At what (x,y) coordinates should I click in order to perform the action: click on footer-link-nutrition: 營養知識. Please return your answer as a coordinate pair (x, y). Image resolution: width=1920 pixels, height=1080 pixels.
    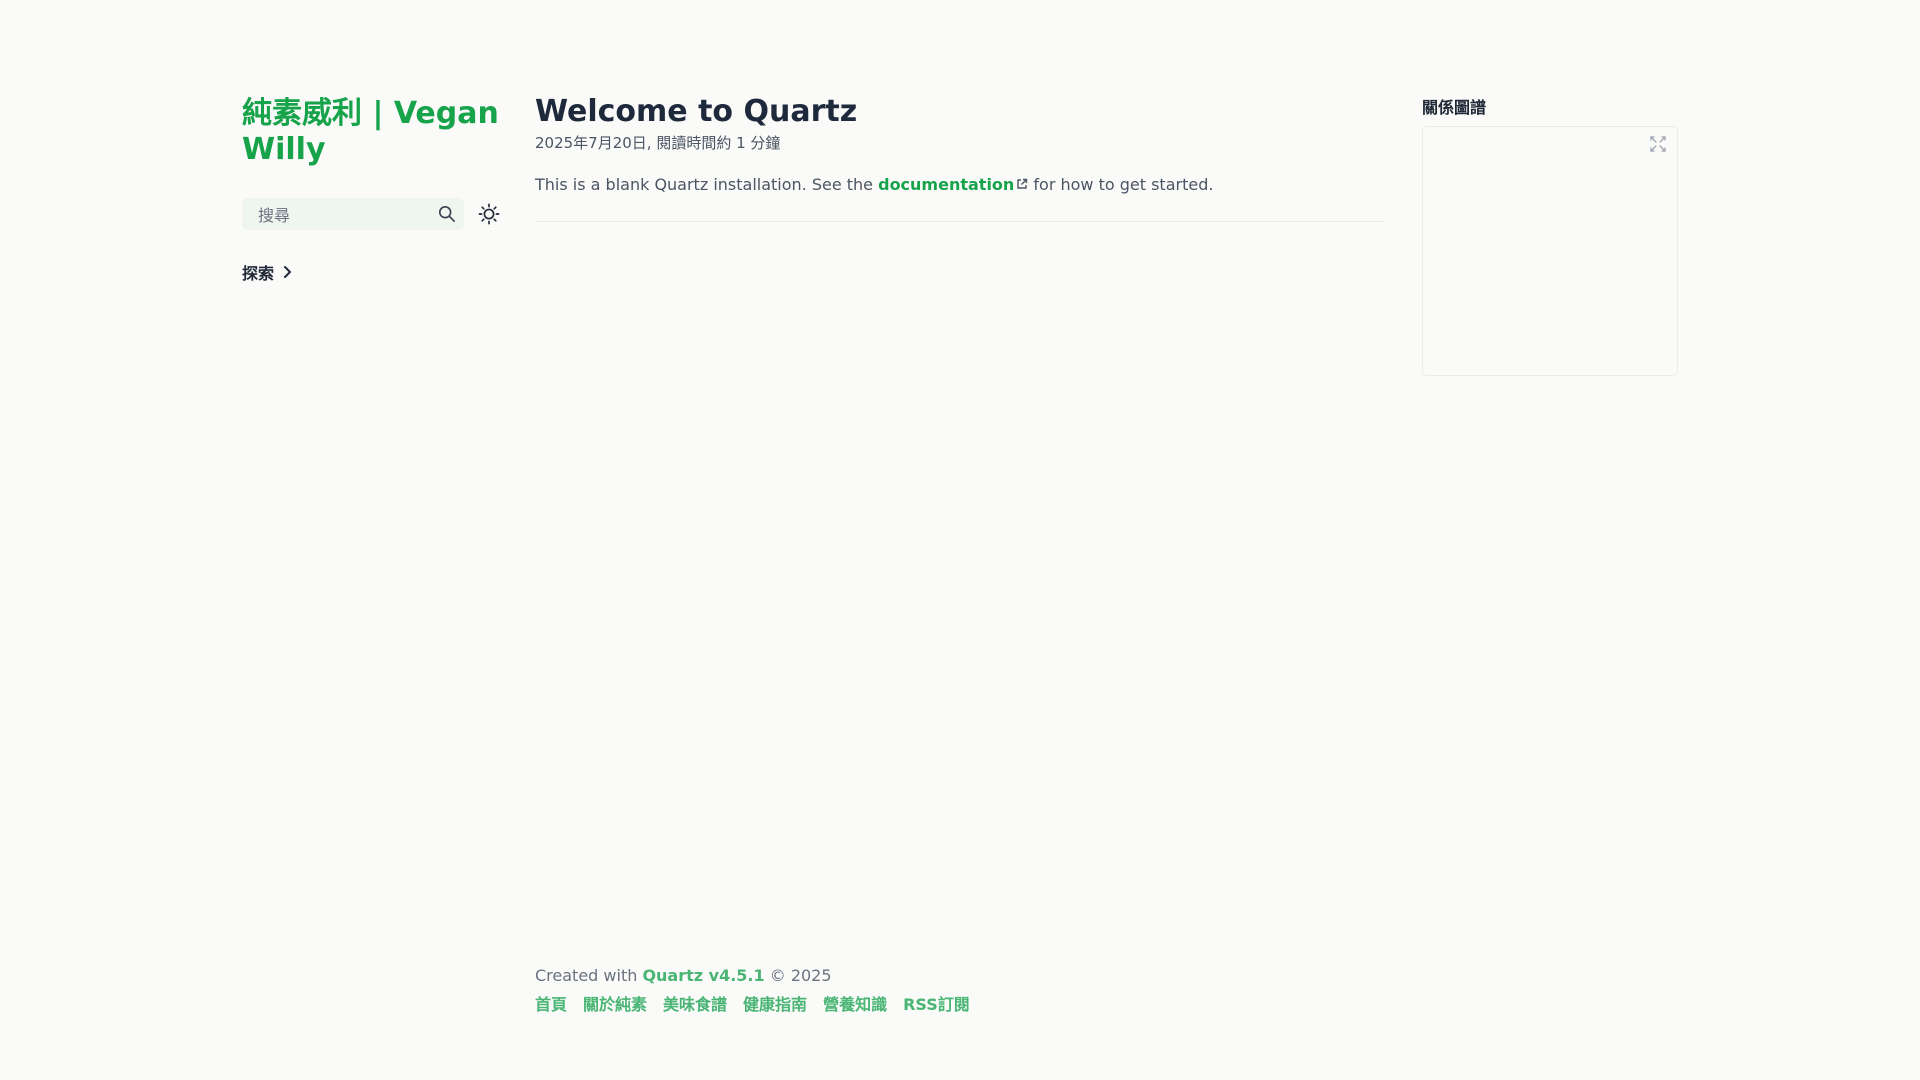
    Looking at the image, I should click on (855, 1003).